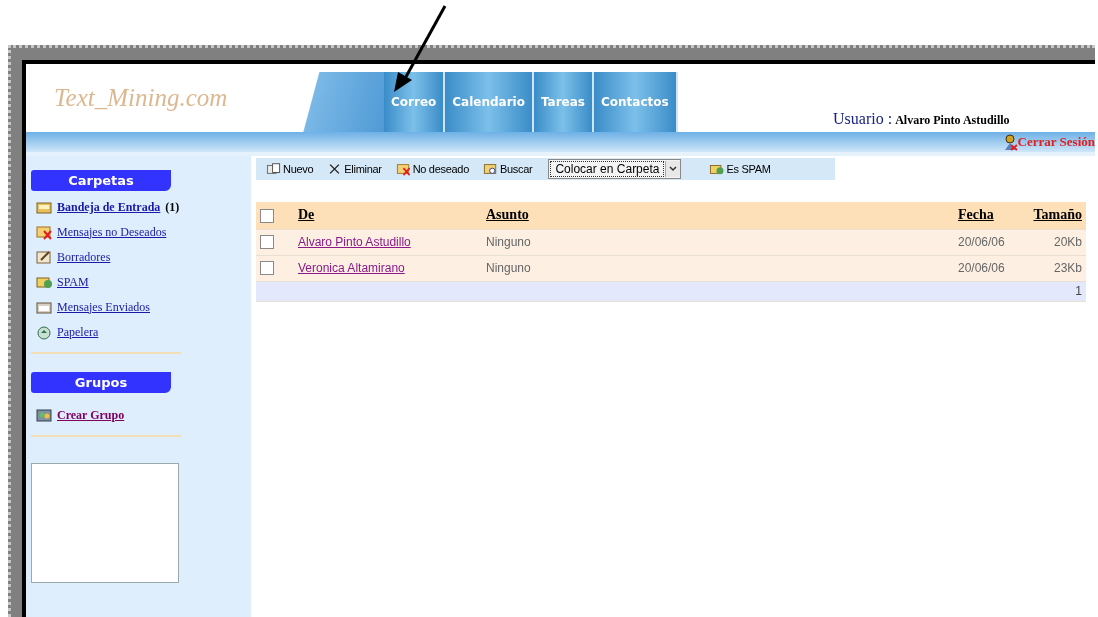  Describe the element at coordinates (1078, 291) in the screenshot. I see `page-link: 1` at that location.